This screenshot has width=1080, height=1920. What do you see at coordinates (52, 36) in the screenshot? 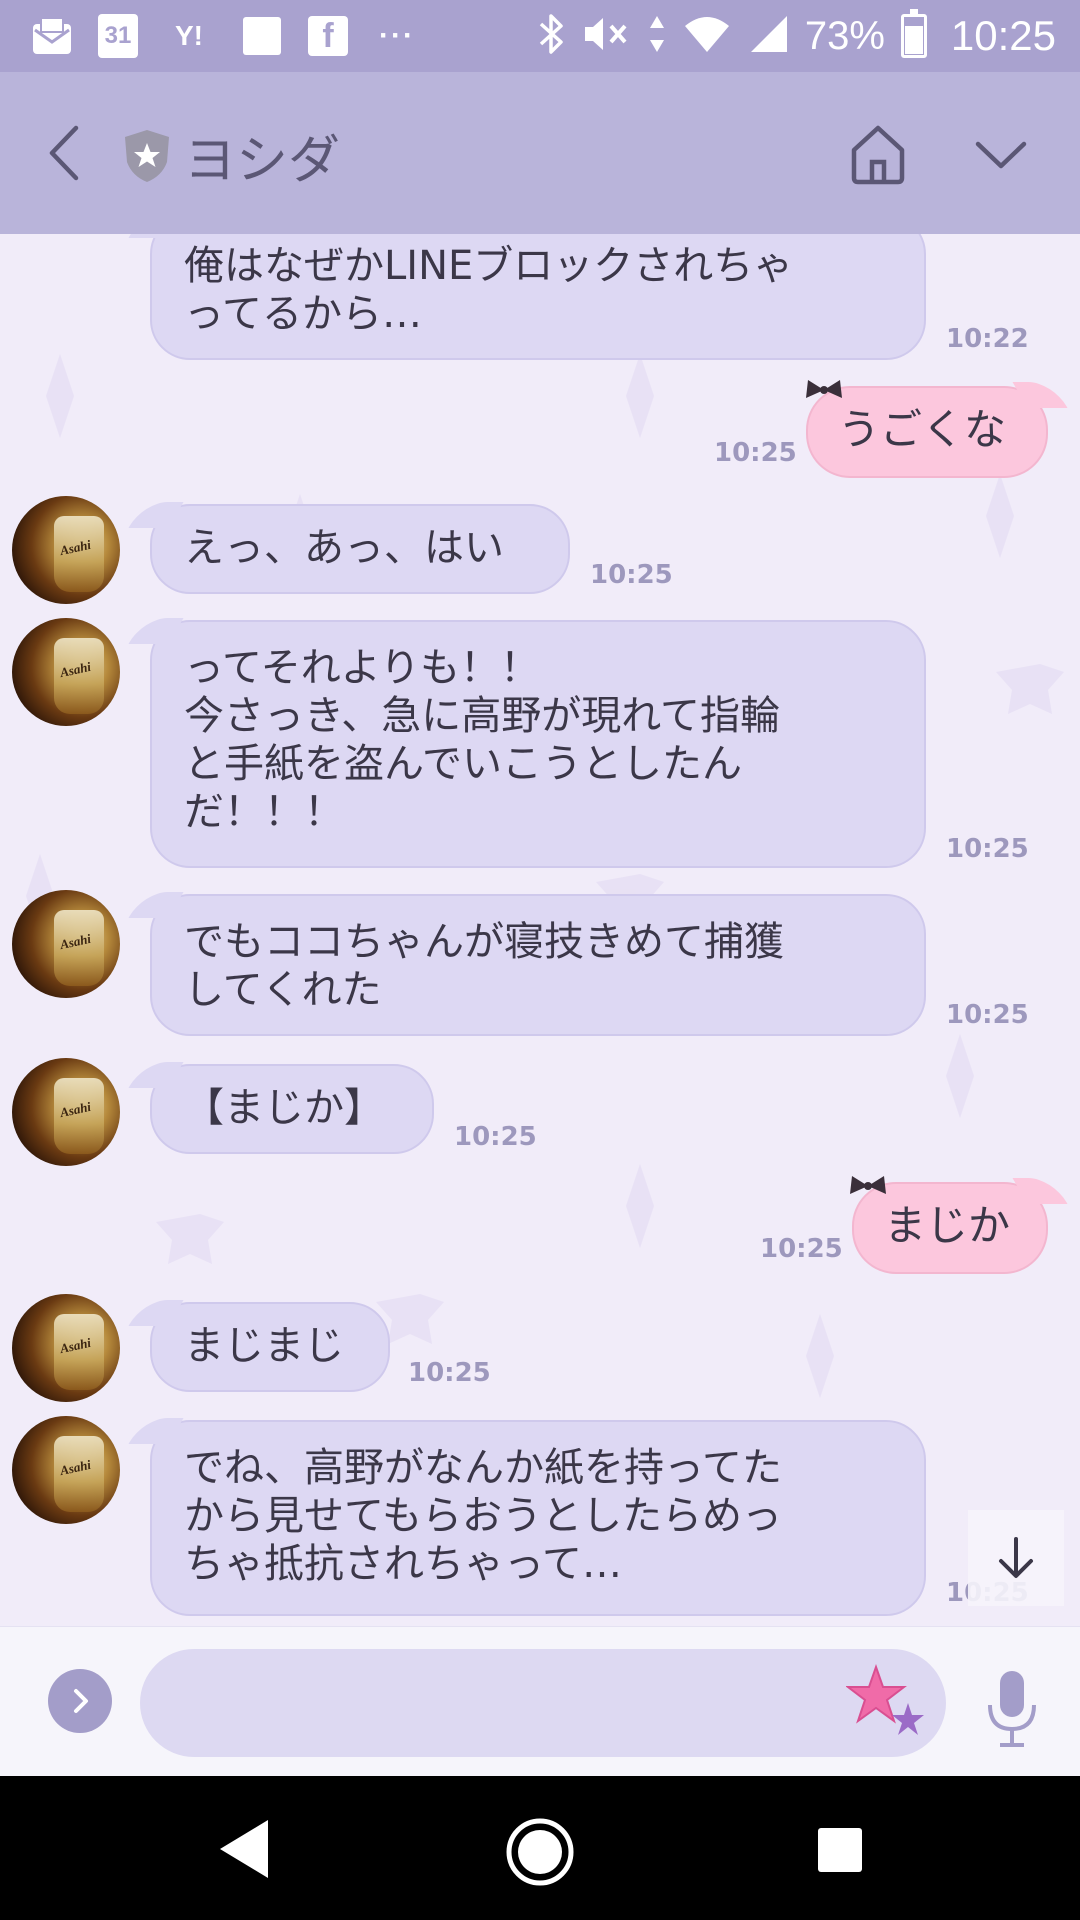
I see `mail-icon` at bounding box center [52, 36].